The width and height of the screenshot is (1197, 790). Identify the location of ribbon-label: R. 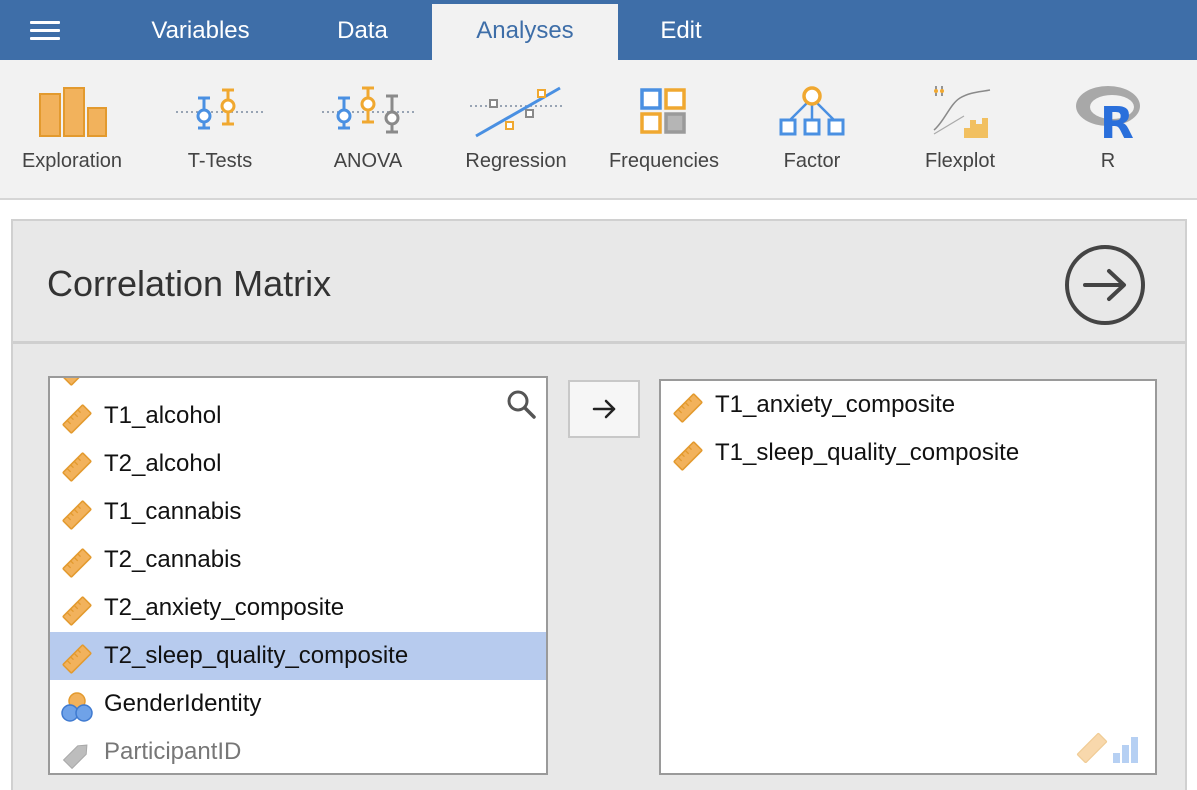
(1108, 161).